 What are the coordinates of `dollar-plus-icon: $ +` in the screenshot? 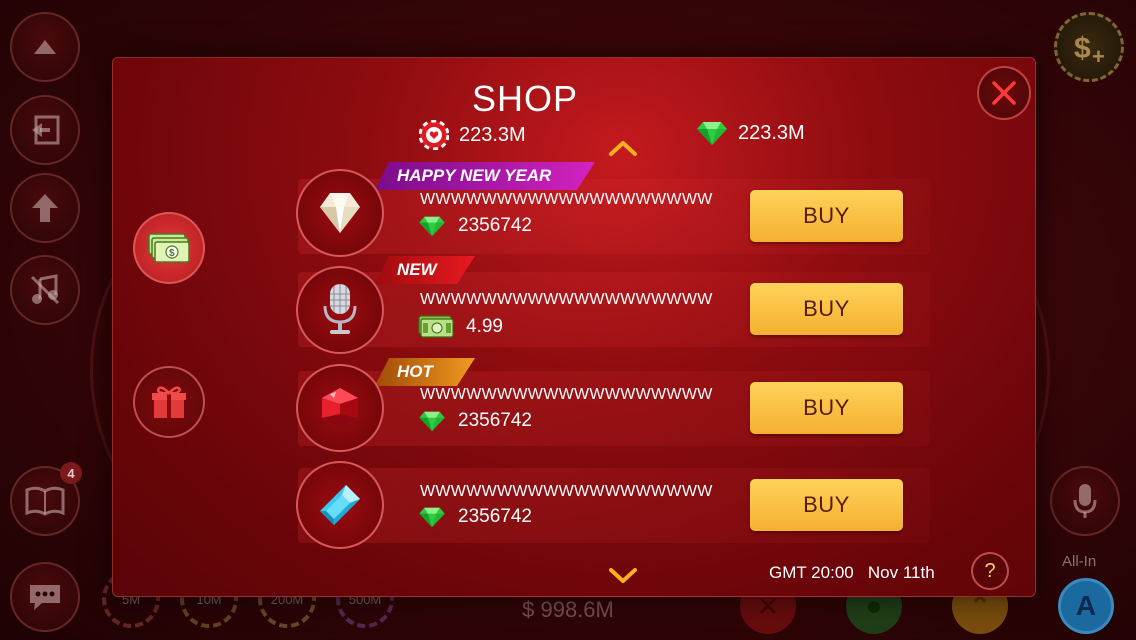 It's located at (1089, 50).